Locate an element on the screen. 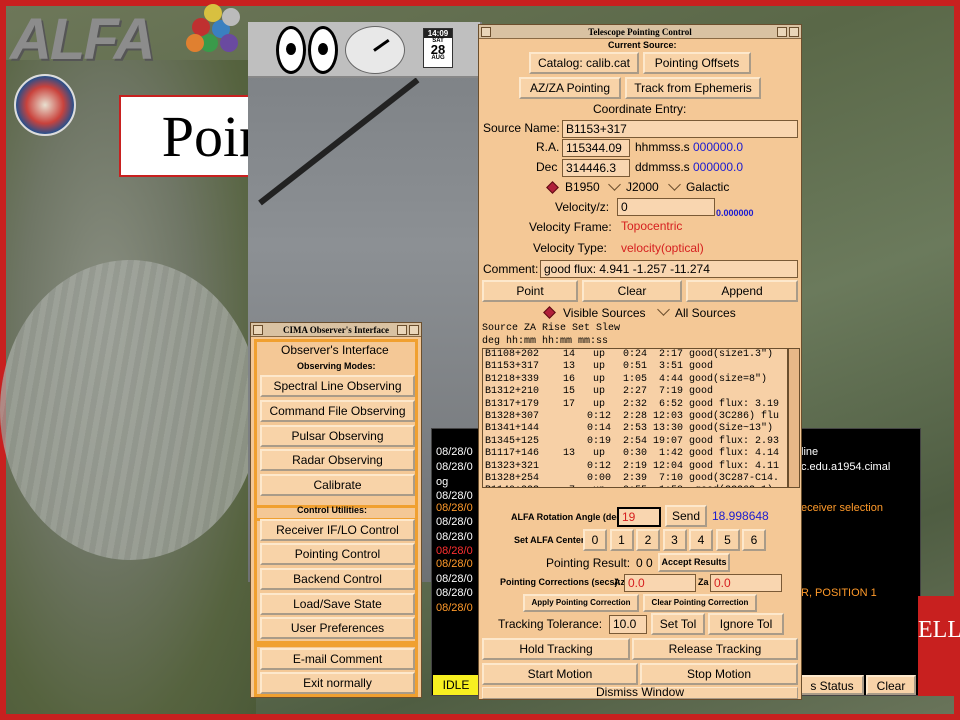  beam-6-button: 6 is located at coordinates (754, 540).